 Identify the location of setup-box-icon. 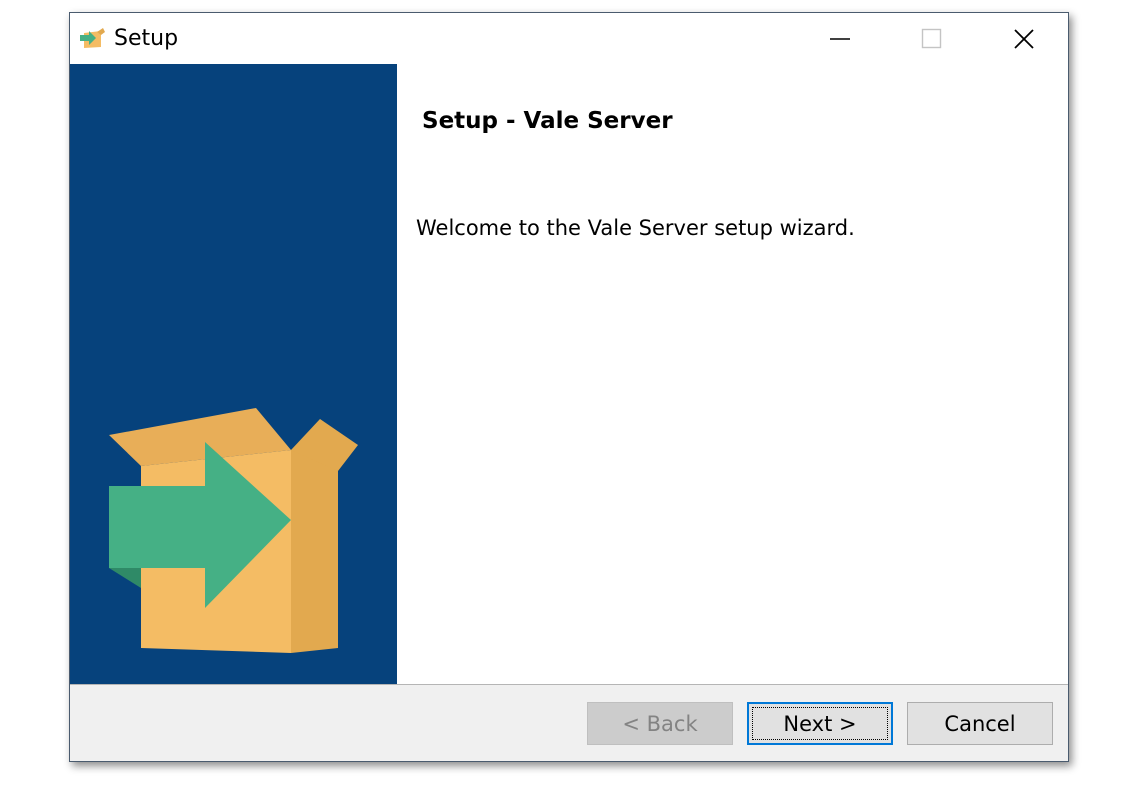
(92, 38).